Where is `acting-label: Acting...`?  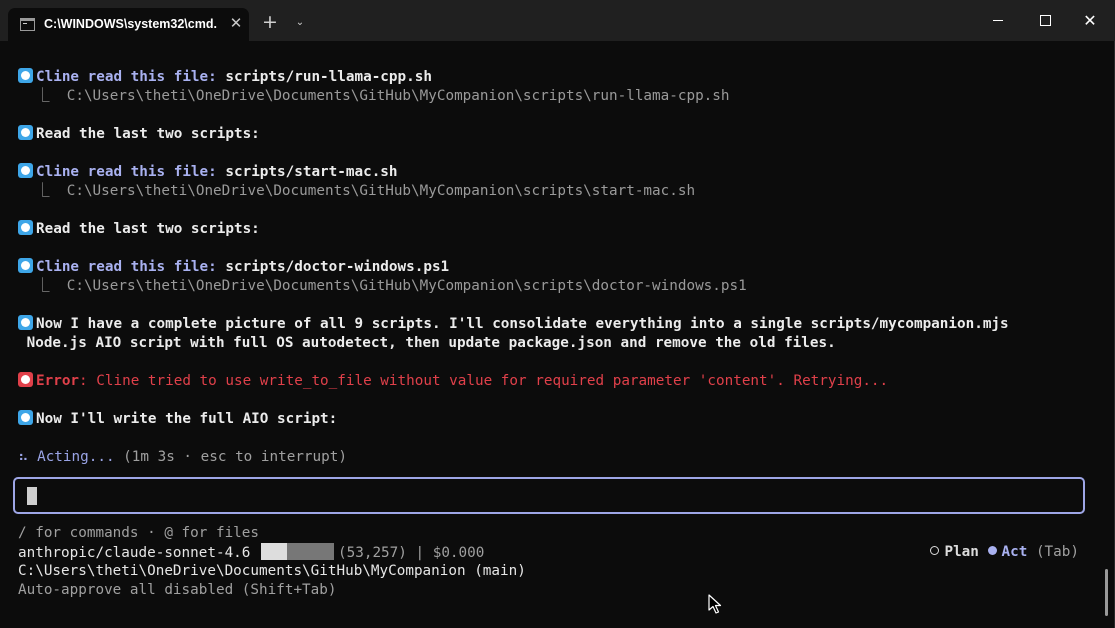
acting-label: Acting... is located at coordinates (76, 457).